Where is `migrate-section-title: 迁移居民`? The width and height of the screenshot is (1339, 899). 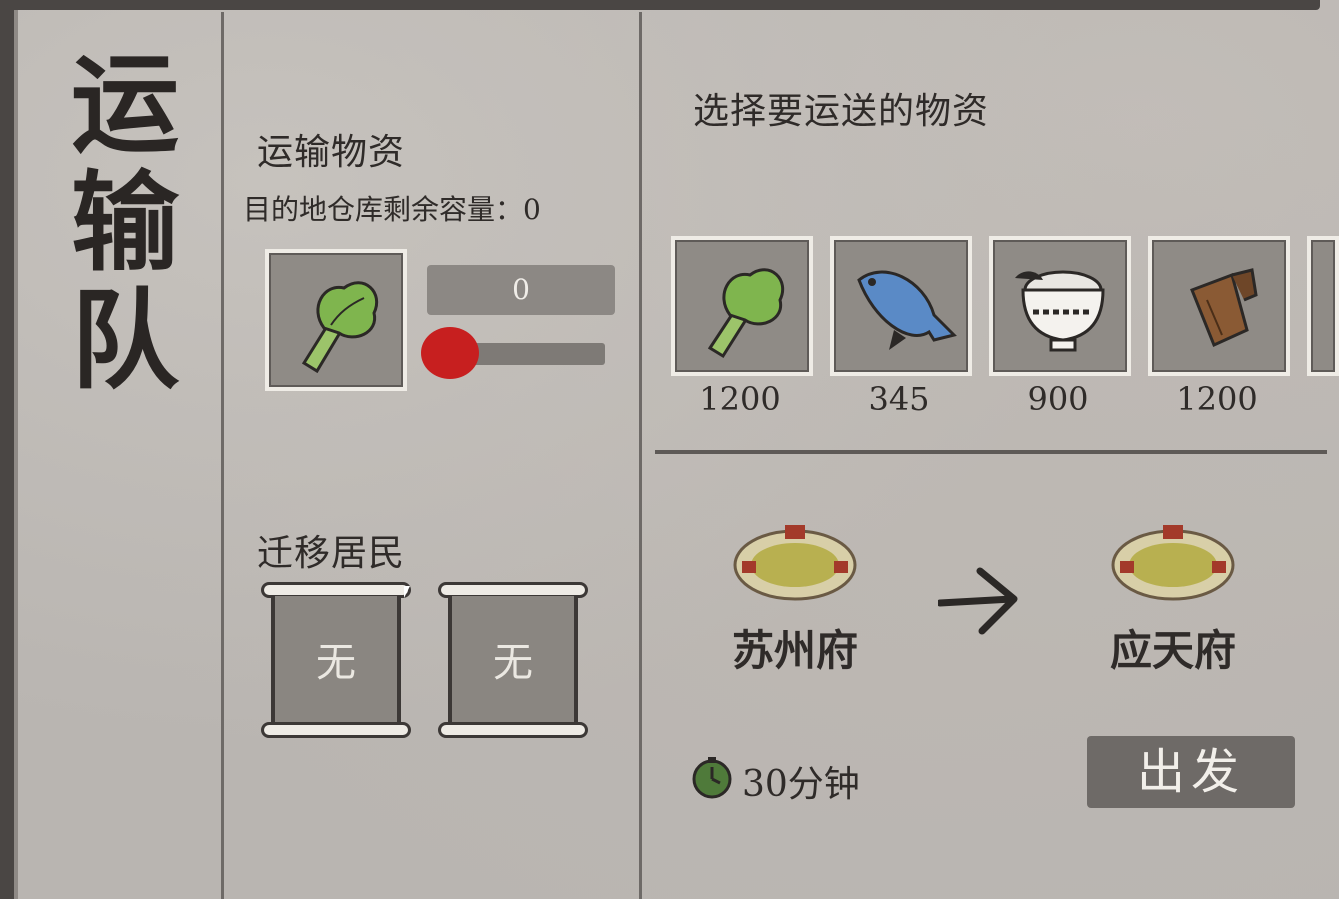 migrate-section-title: 迁移居民 is located at coordinates (331, 553).